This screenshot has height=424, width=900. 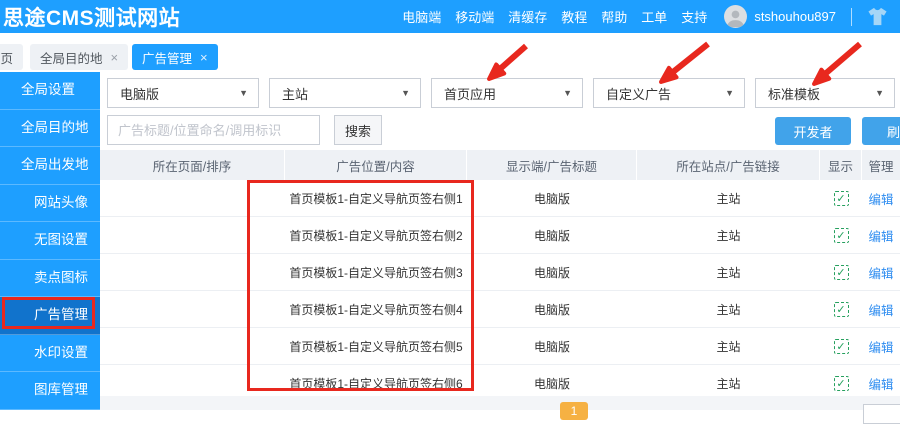 What do you see at coordinates (500, 346) in the screenshot?
I see `table-row: 首页模板1-自定义导航页签右侧5 电脑版 主站 ✓ 编辑` at bounding box center [500, 346].